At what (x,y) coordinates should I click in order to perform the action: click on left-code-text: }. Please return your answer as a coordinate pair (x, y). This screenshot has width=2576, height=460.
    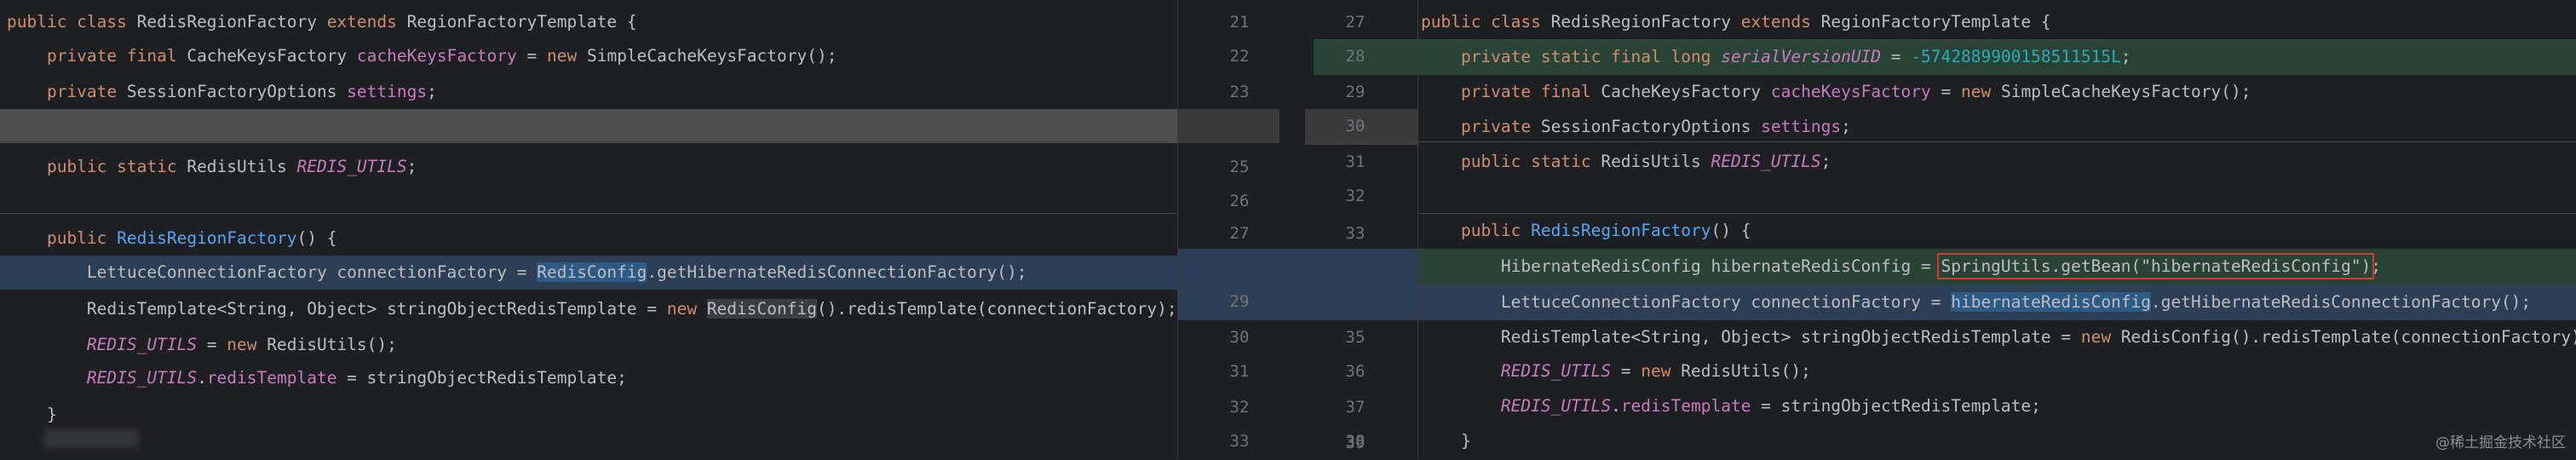
    Looking at the image, I should click on (32, 415).